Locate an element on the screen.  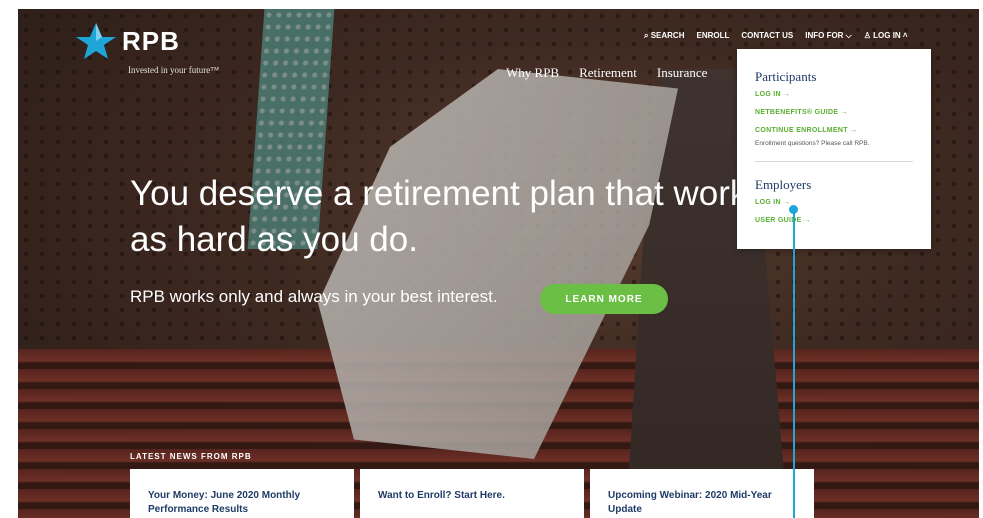
nav-retirement: Retirement is located at coordinates (608, 73).